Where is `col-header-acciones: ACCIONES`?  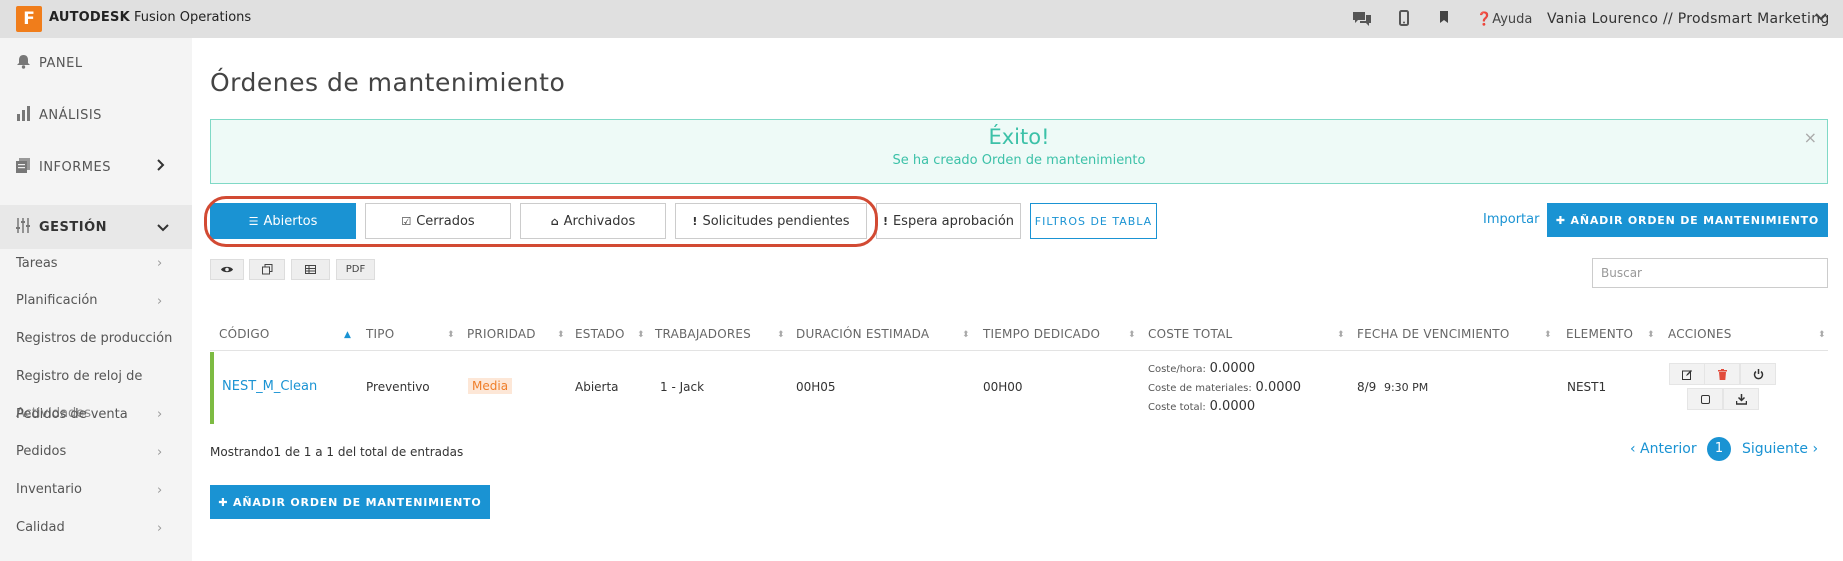 col-header-acciones: ACCIONES is located at coordinates (1700, 334).